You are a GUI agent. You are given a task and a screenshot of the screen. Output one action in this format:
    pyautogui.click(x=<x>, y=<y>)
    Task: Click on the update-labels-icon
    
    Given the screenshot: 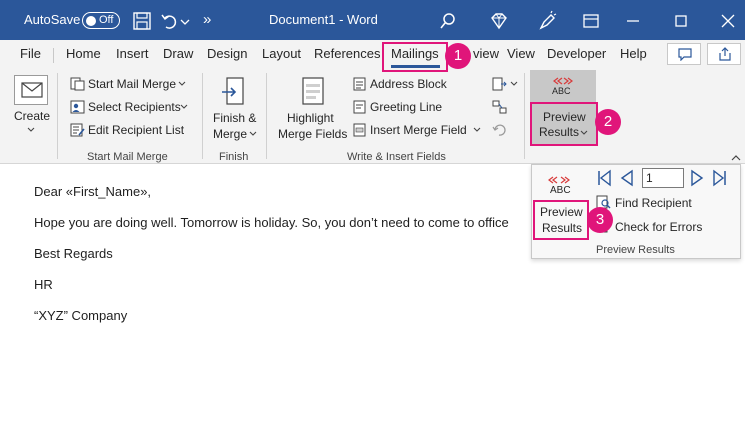 What is the action you would take?
    pyautogui.click(x=499, y=130)
    